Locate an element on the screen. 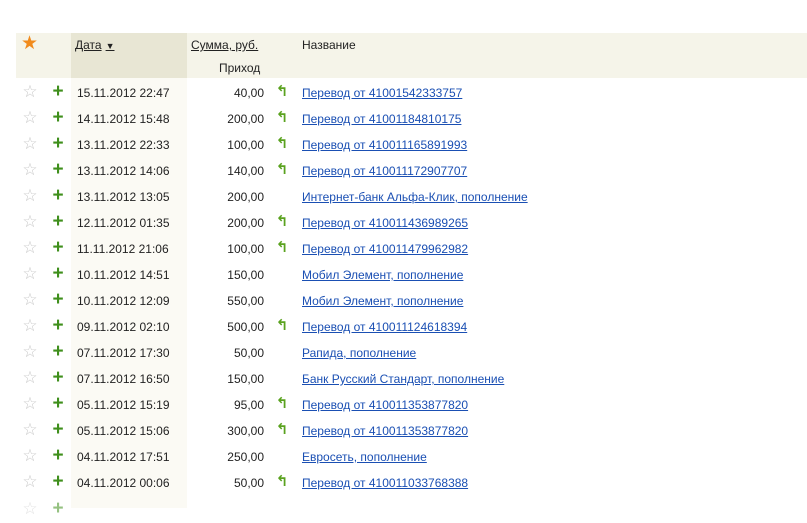  row-date: 10.11.2012 12:09 is located at coordinates (123, 301).